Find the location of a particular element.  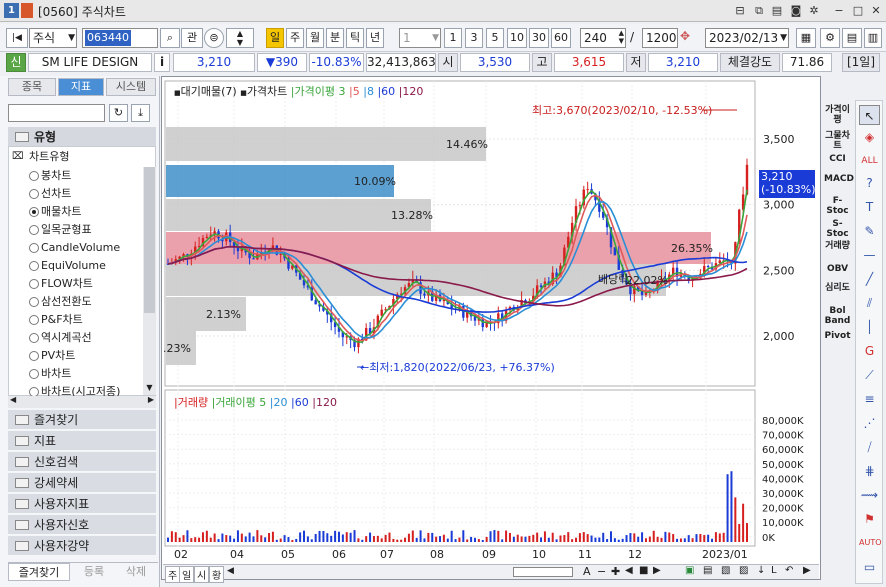

chart-type-item: 삼선전환도 is located at coordinates (86, 302).